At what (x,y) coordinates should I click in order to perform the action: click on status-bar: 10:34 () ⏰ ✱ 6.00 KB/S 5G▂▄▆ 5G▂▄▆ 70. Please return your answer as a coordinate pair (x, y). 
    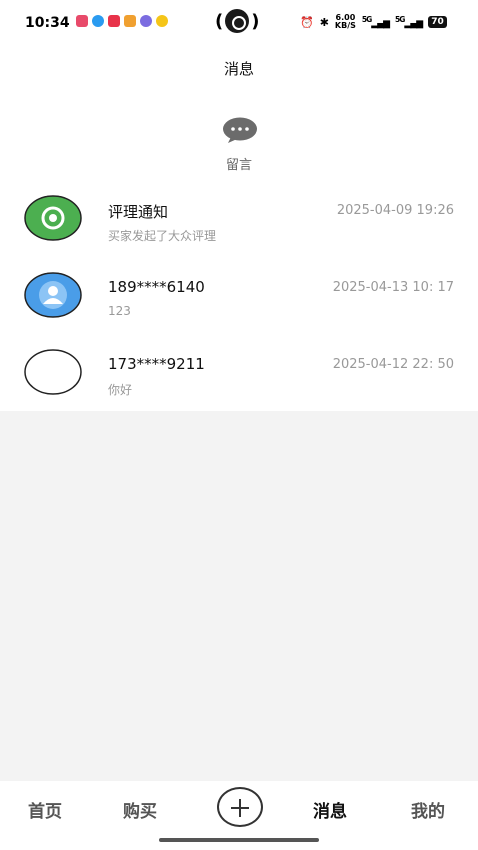
    Looking at the image, I should click on (239, 22).